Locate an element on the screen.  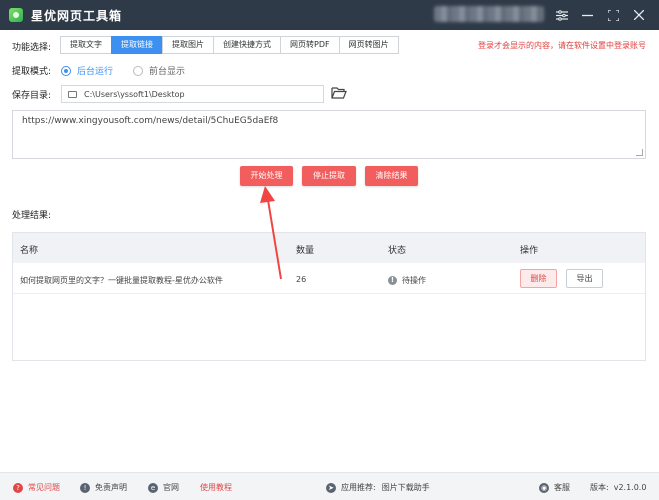
close-icon is located at coordinates (639, 15).